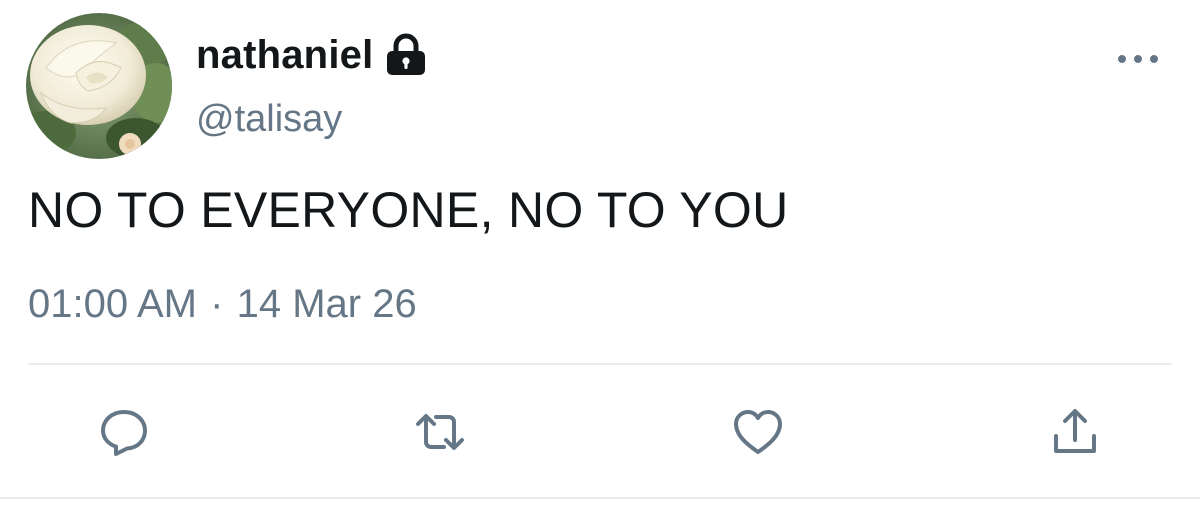 The image size is (1200, 507). I want to click on username-handle: @talisay, so click(269, 119).